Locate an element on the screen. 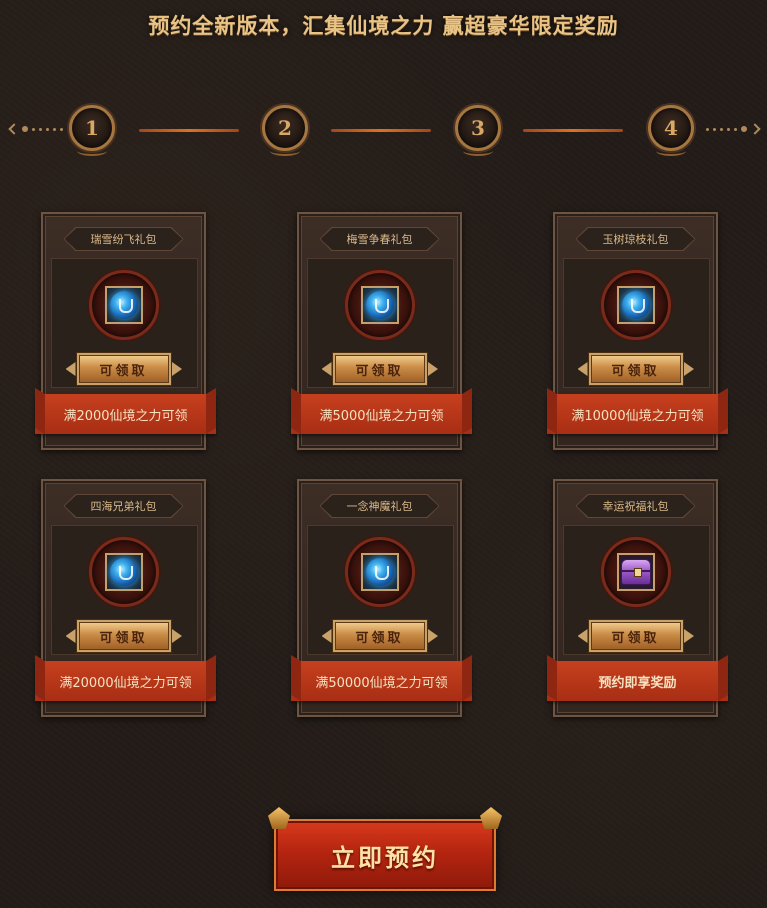 The height and width of the screenshot is (908, 767). step-2-number: 2 is located at coordinates (285, 128).